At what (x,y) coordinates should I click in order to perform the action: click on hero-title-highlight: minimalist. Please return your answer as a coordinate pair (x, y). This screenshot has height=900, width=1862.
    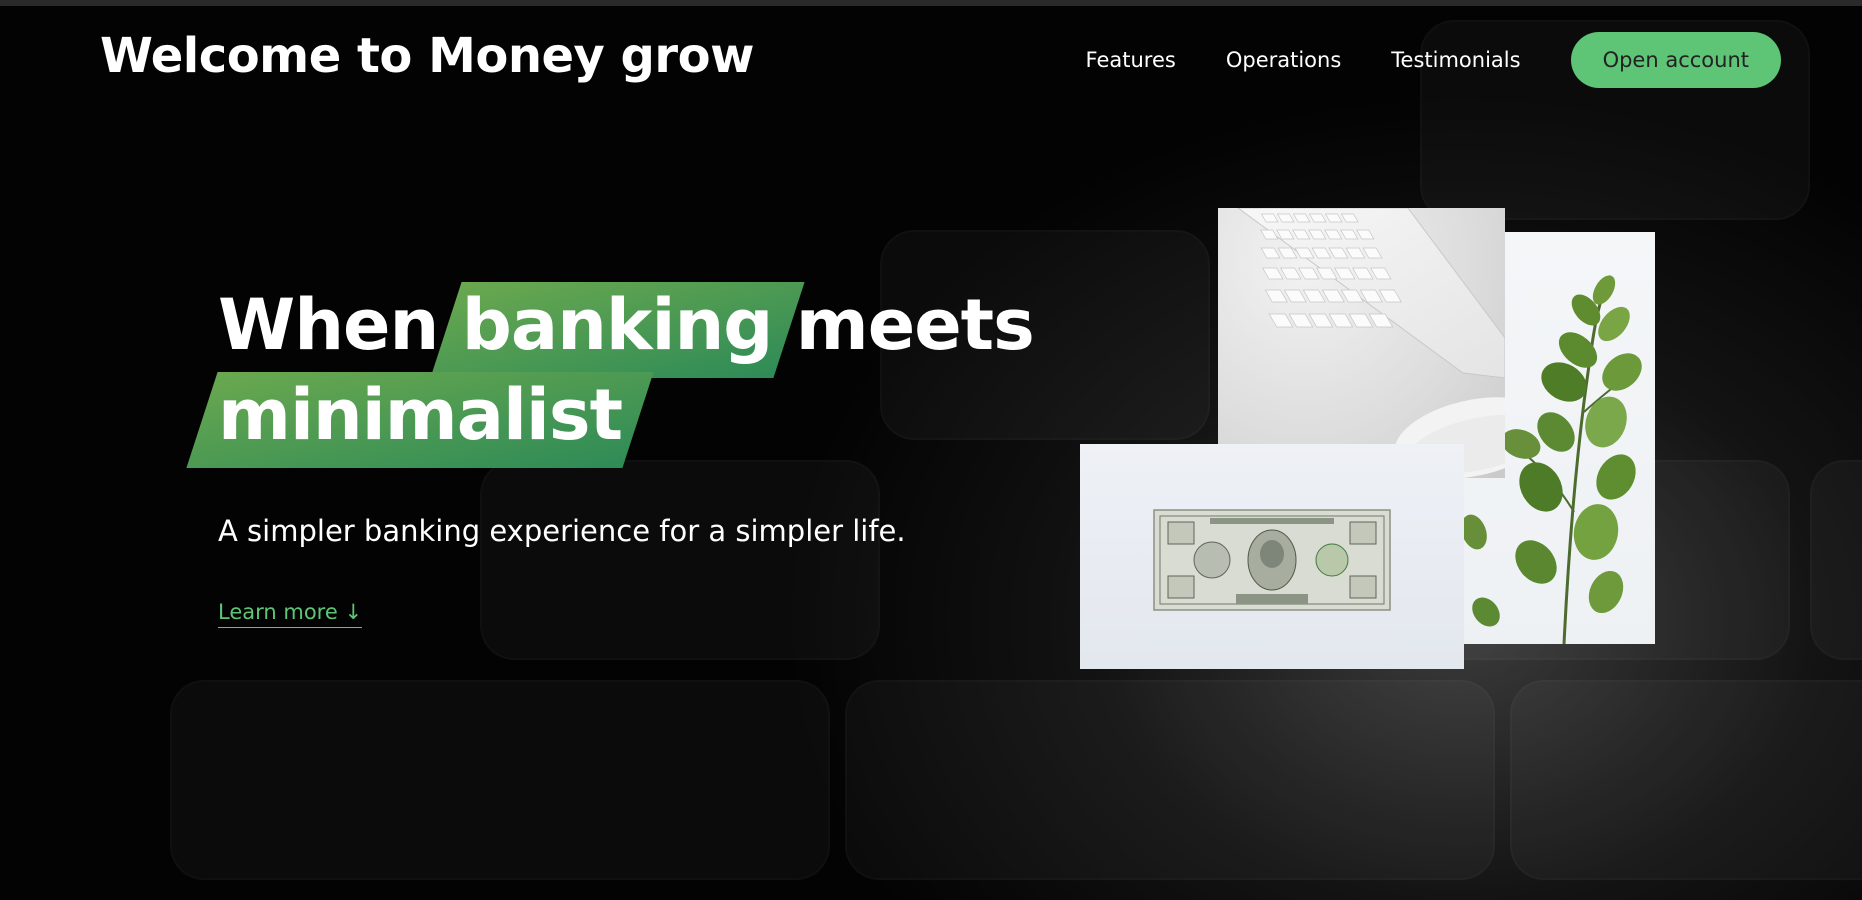
    Looking at the image, I should click on (420, 415).